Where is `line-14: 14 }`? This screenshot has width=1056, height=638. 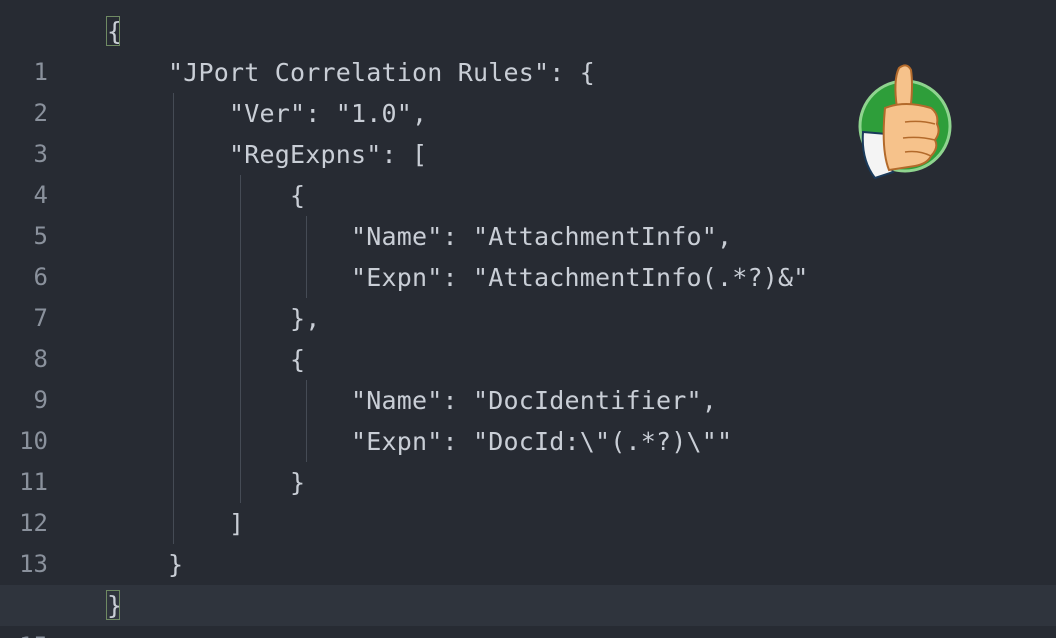 line-14: 14 } is located at coordinates (528, 581).